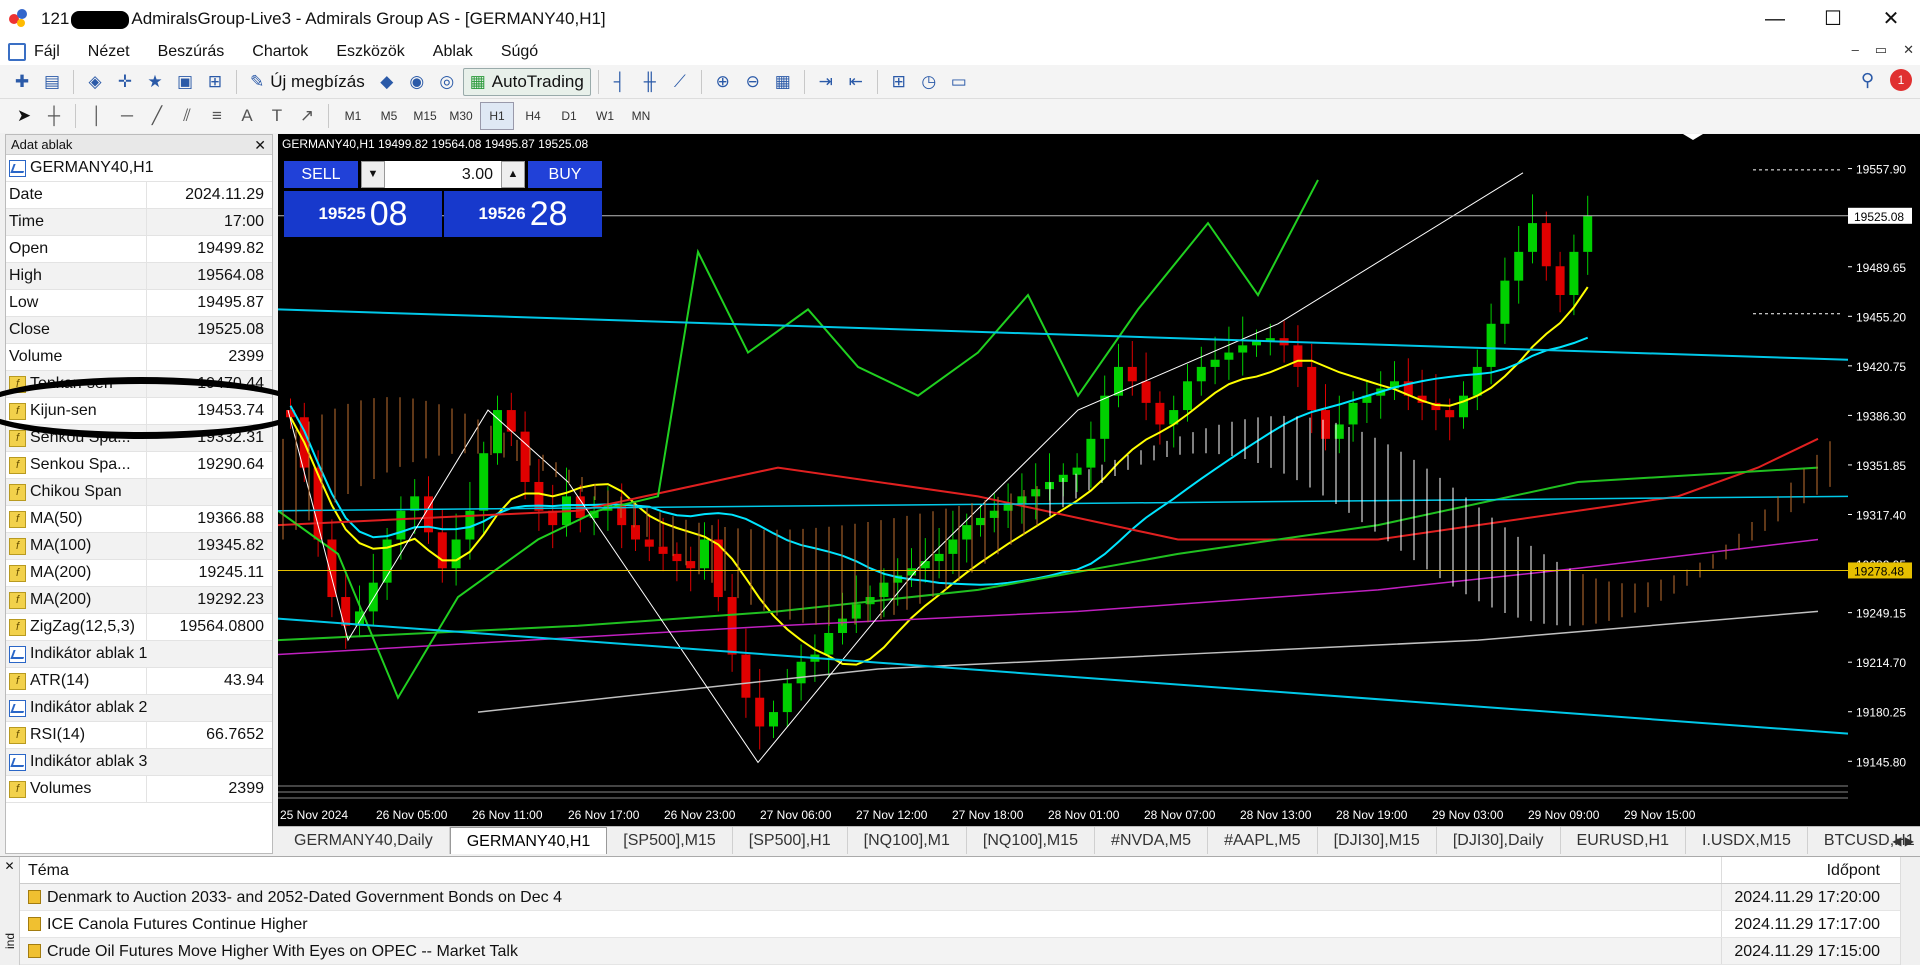 The image size is (1920, 965). I want to click on terminal-icon: ▣, so click(185, 82).